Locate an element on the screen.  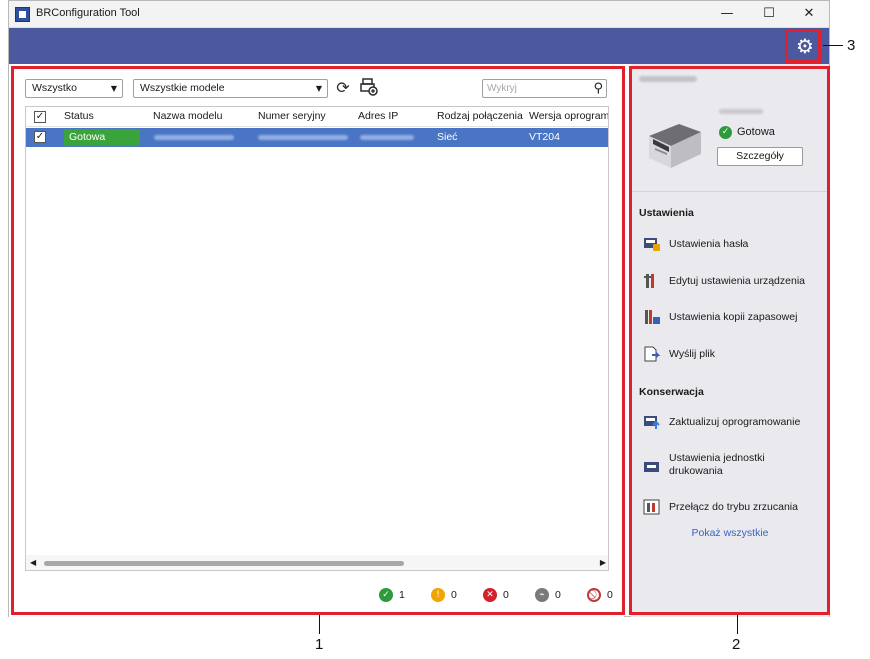
app-logo-icon is located at coordinates (22, 14).